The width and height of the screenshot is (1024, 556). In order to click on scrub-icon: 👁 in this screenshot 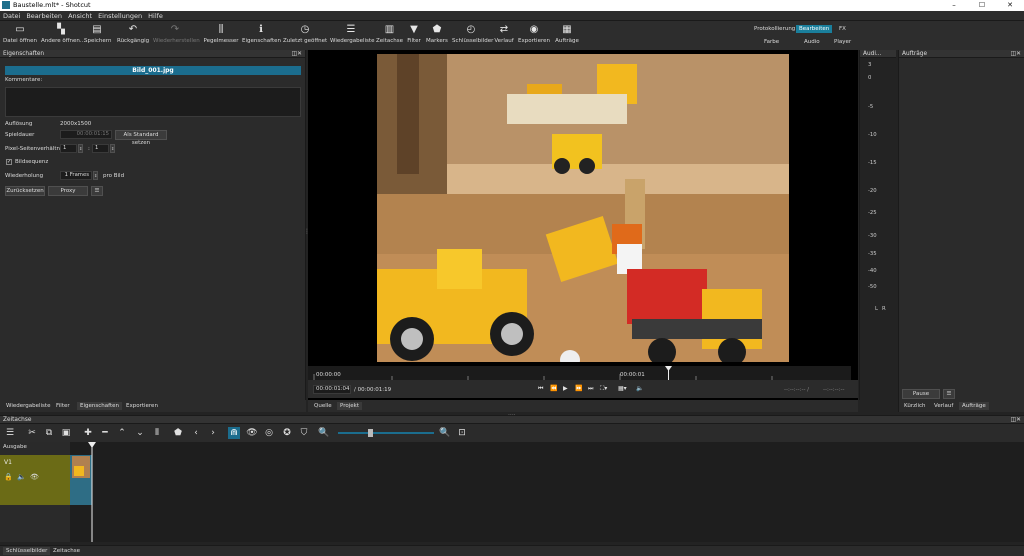, I will do `click(252, 433)`.